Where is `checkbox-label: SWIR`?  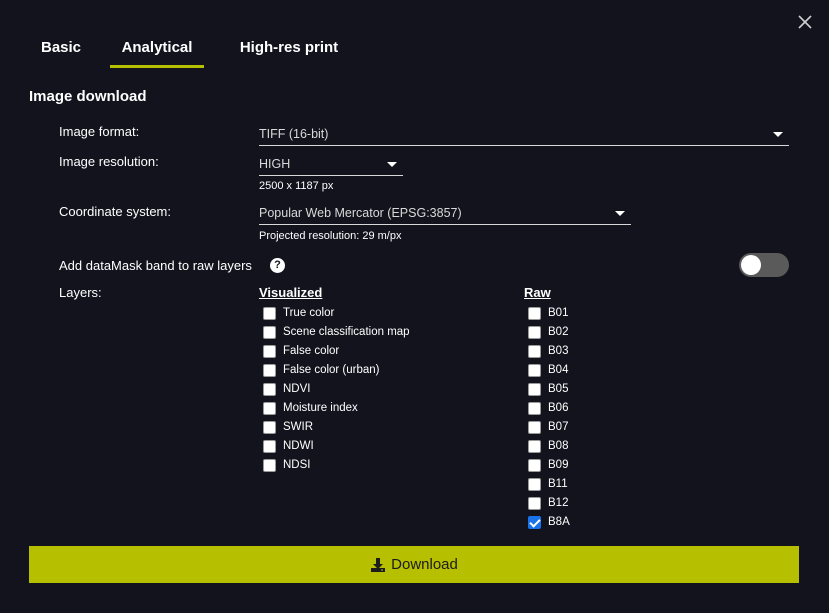 checkbox-label: SWIR is located at coordinates (298, 427).